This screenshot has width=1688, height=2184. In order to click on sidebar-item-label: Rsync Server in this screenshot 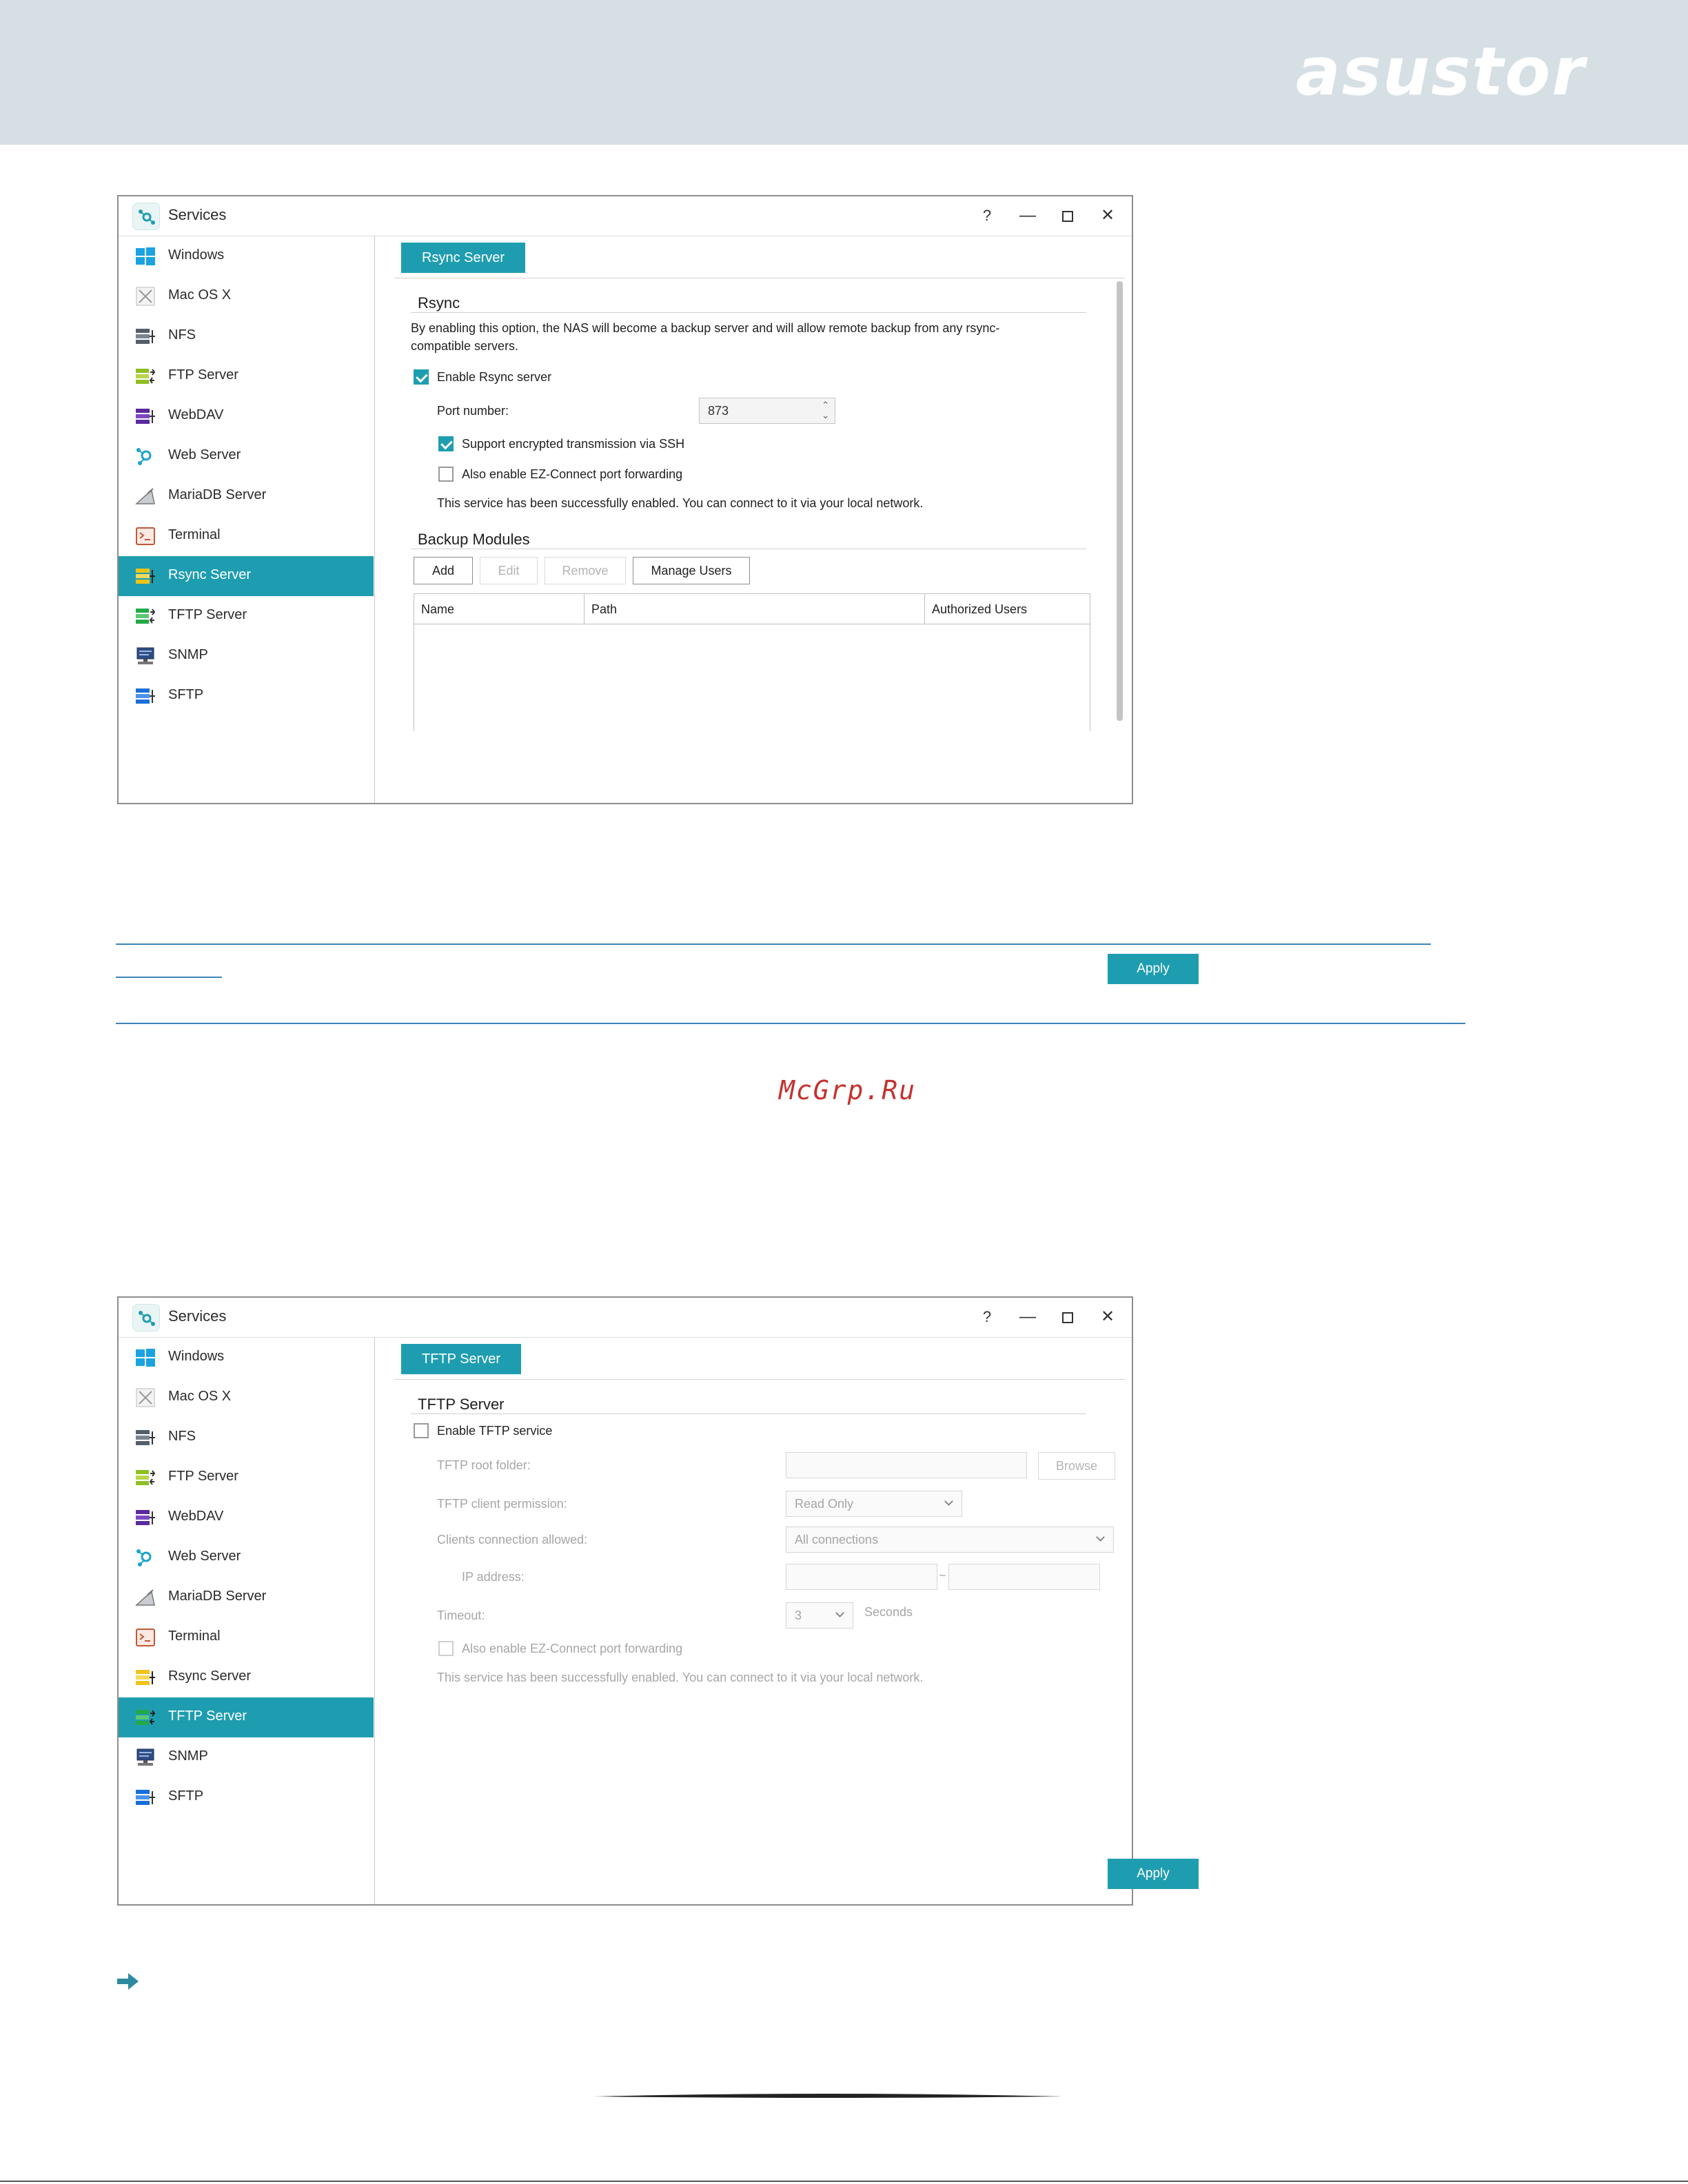, I will do `click(210, 574)`.